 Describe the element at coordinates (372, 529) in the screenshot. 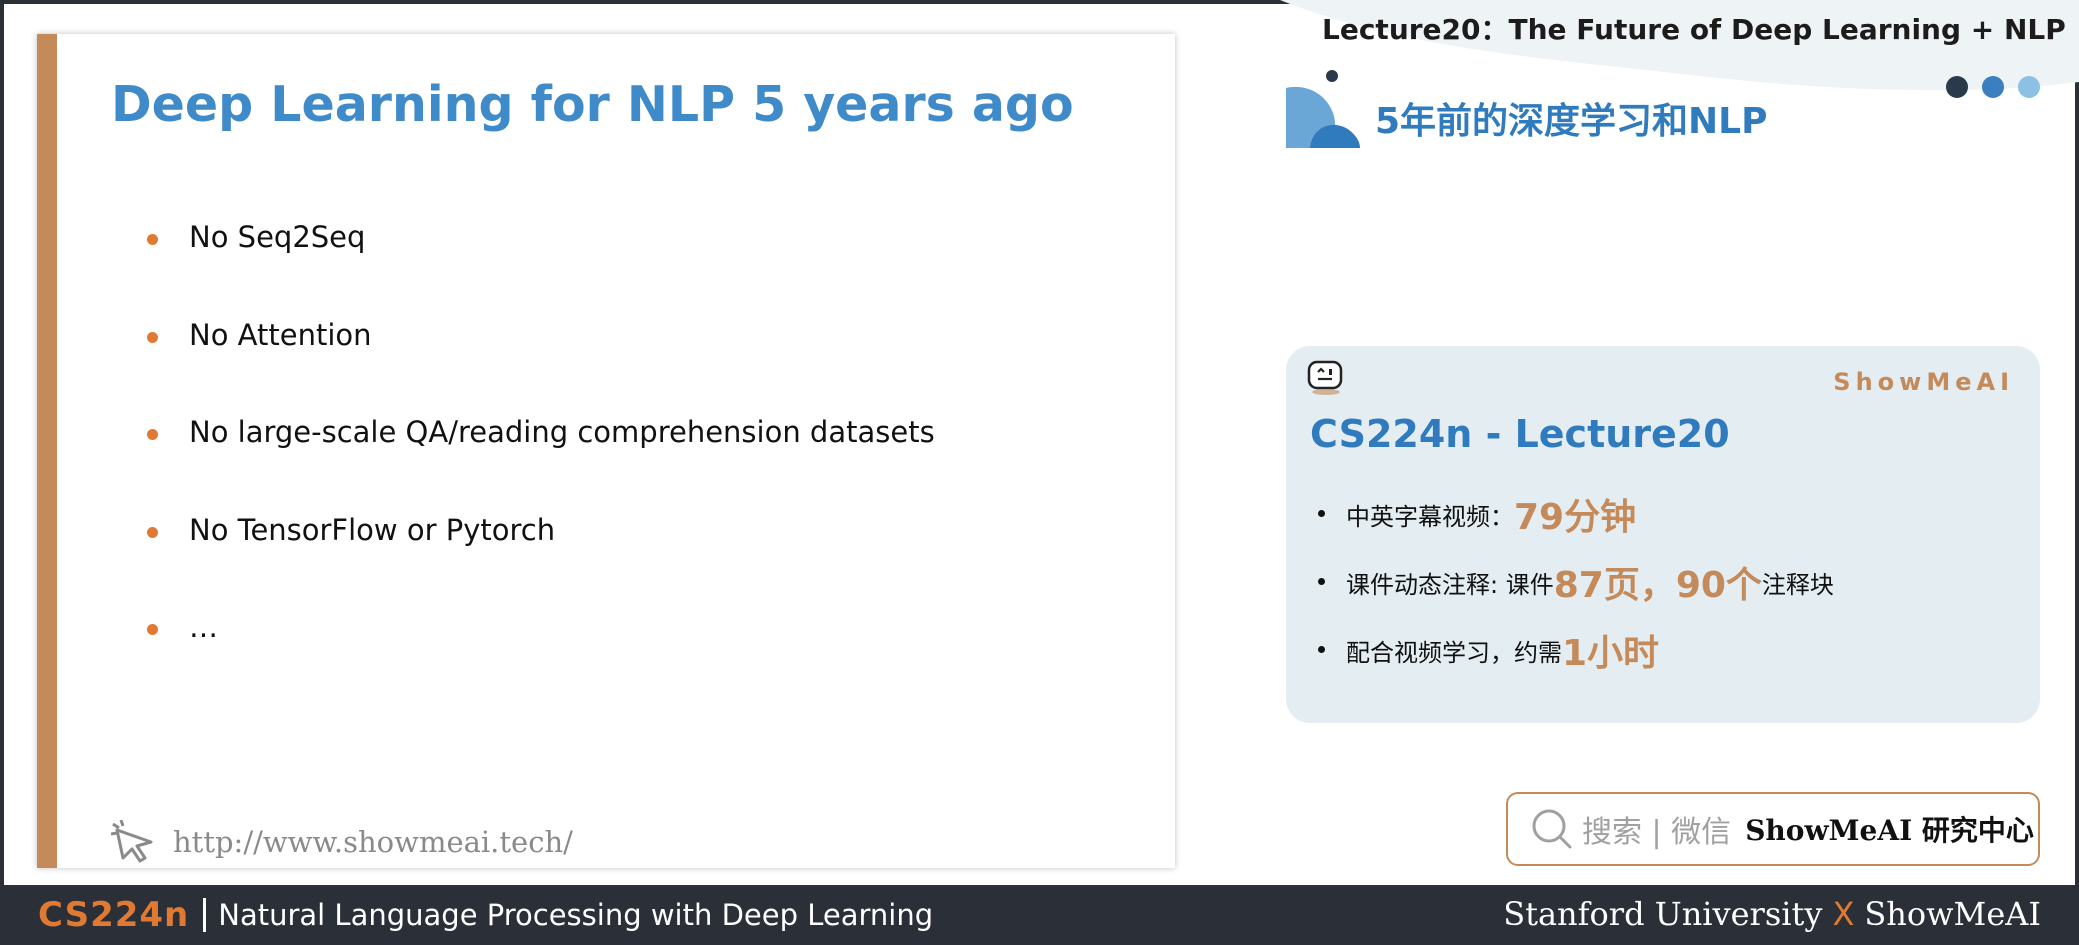

I see `bullet-text: No TensorFlow or Pytorch` at that location.